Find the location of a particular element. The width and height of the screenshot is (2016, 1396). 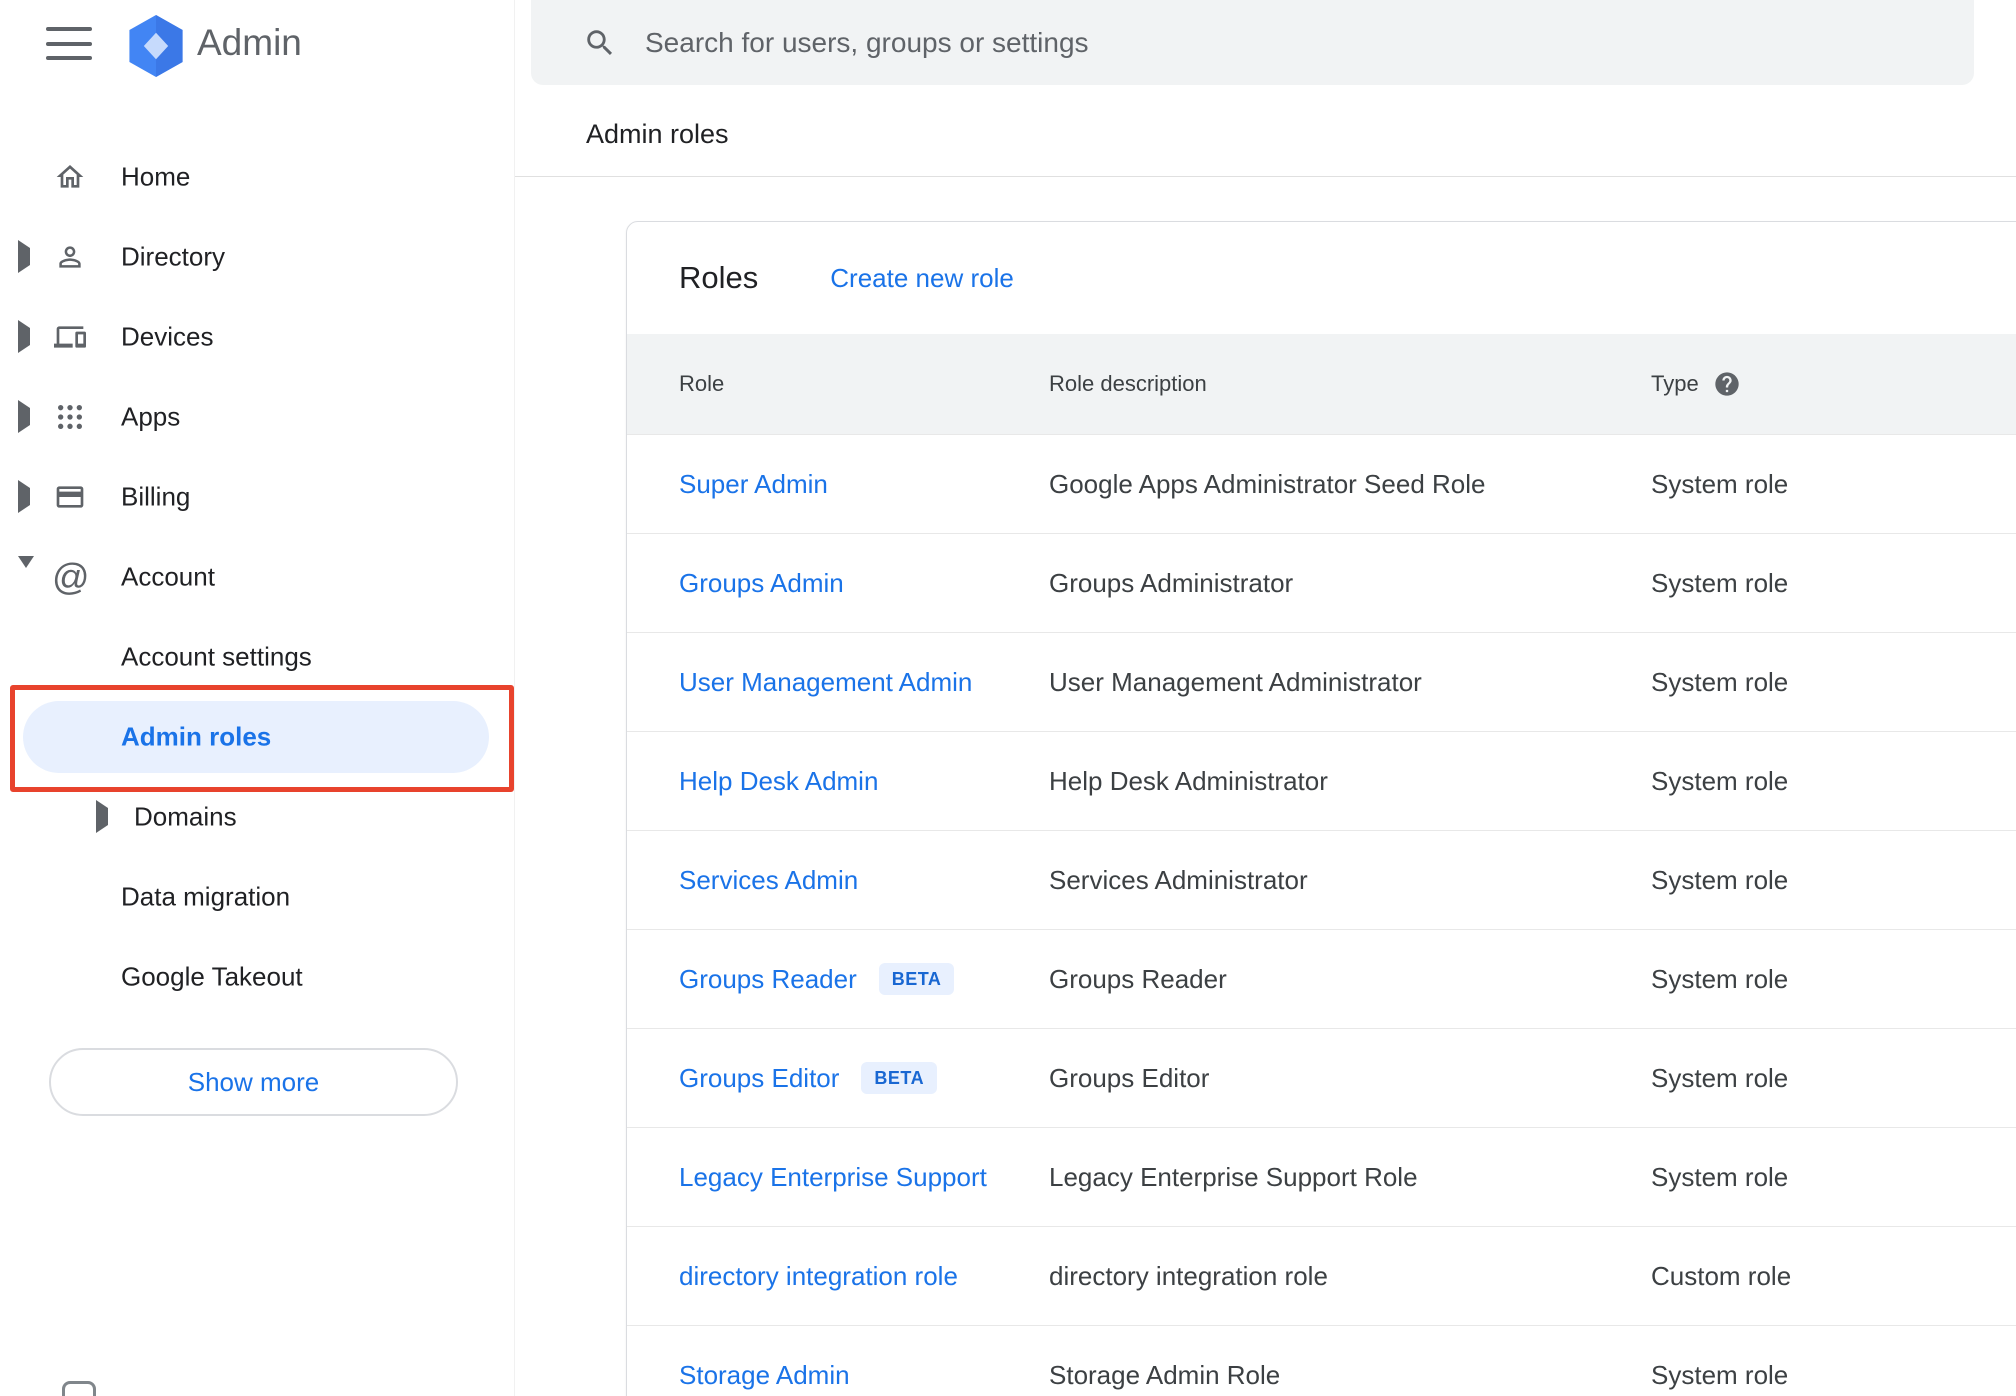

page-title: Admin roles is located at coordinates (657, 134).